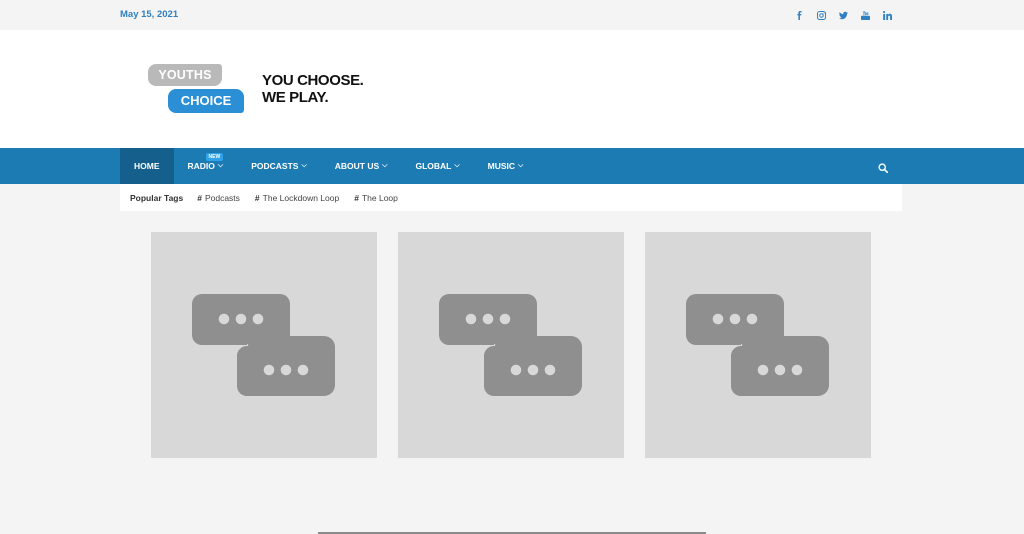  I want to click on tag-link-podcasts: # Podcasts, so click(218, 198).